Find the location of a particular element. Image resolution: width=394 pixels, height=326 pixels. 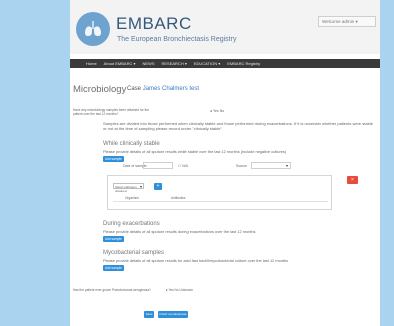

radio-selected-icon: ● is located at coordinates (211, 111).